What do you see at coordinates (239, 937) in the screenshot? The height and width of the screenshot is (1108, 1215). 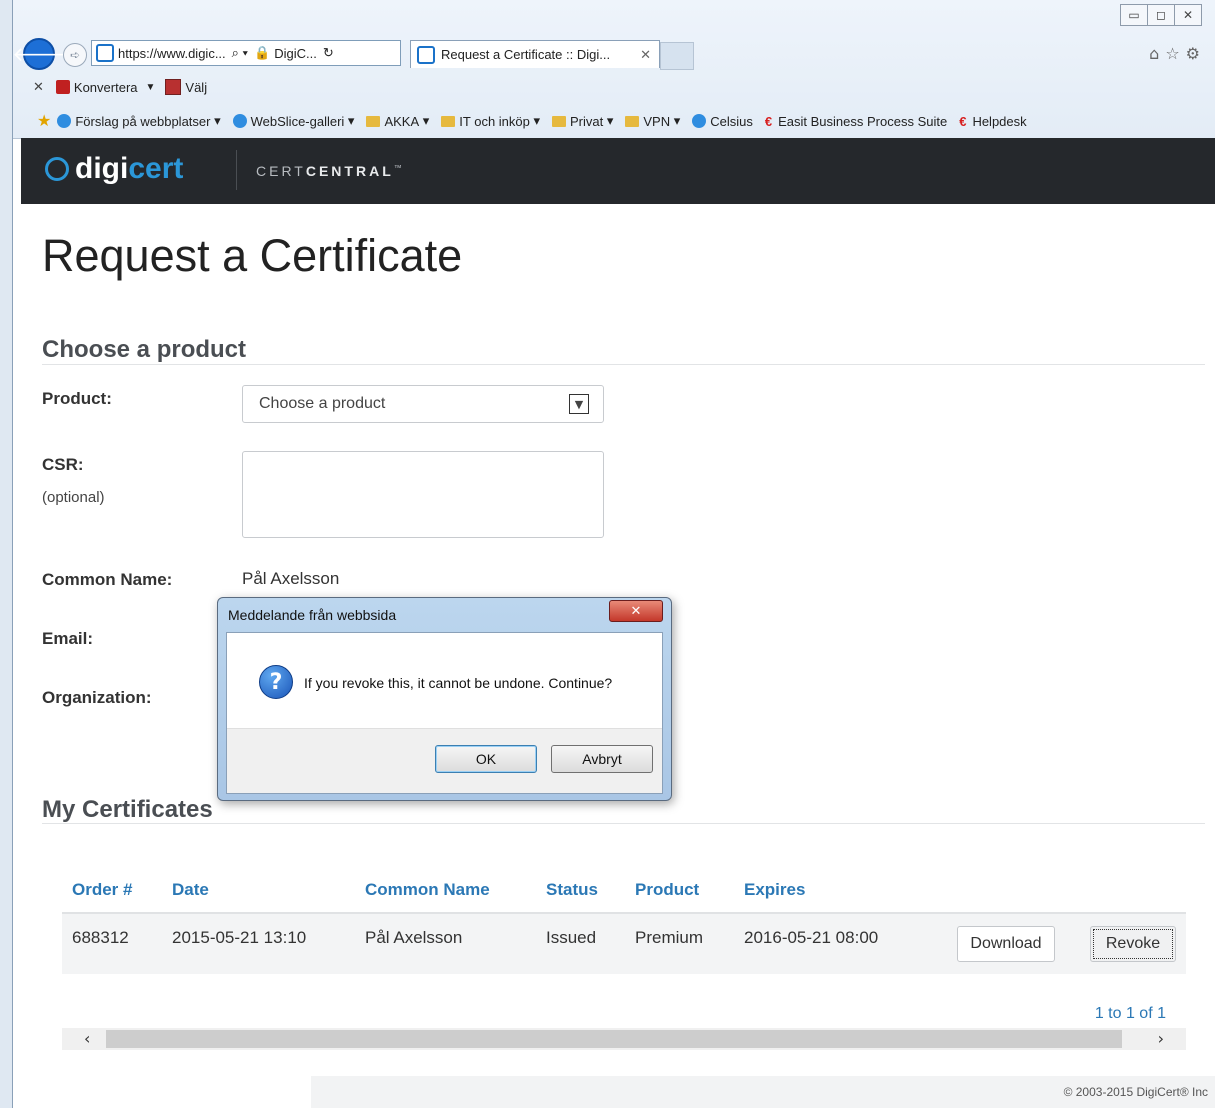 I see `cell-date: 2015-05-21 13:10` at bounding box center [239, 937].